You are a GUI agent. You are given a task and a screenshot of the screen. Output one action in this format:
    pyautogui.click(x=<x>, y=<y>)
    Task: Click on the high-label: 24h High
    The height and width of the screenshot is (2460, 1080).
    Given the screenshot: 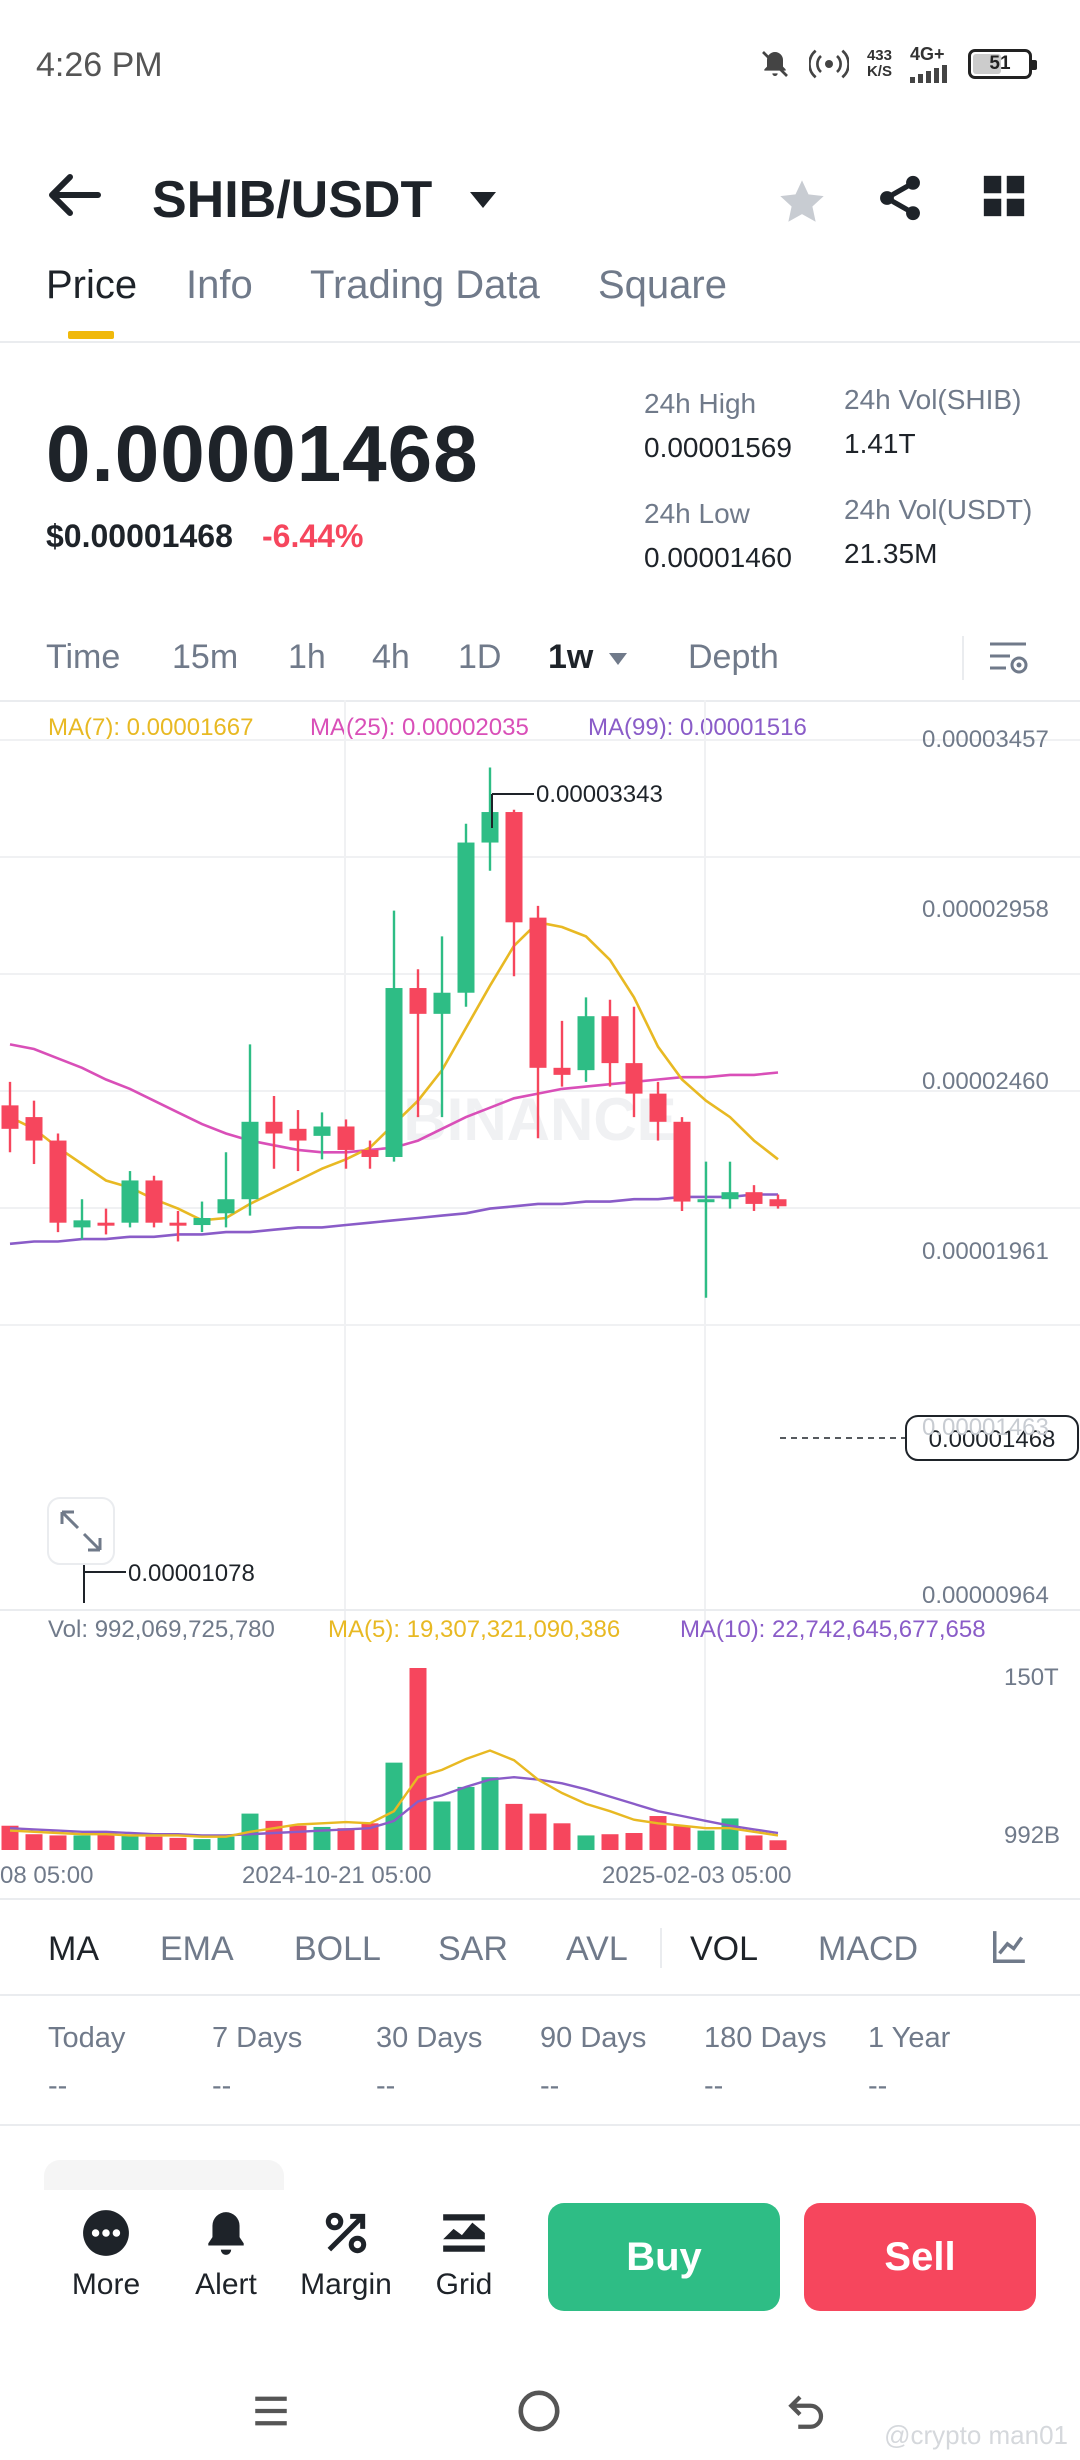 What is the action you would take?
    pyautogui.click(x=700, y=403)
    